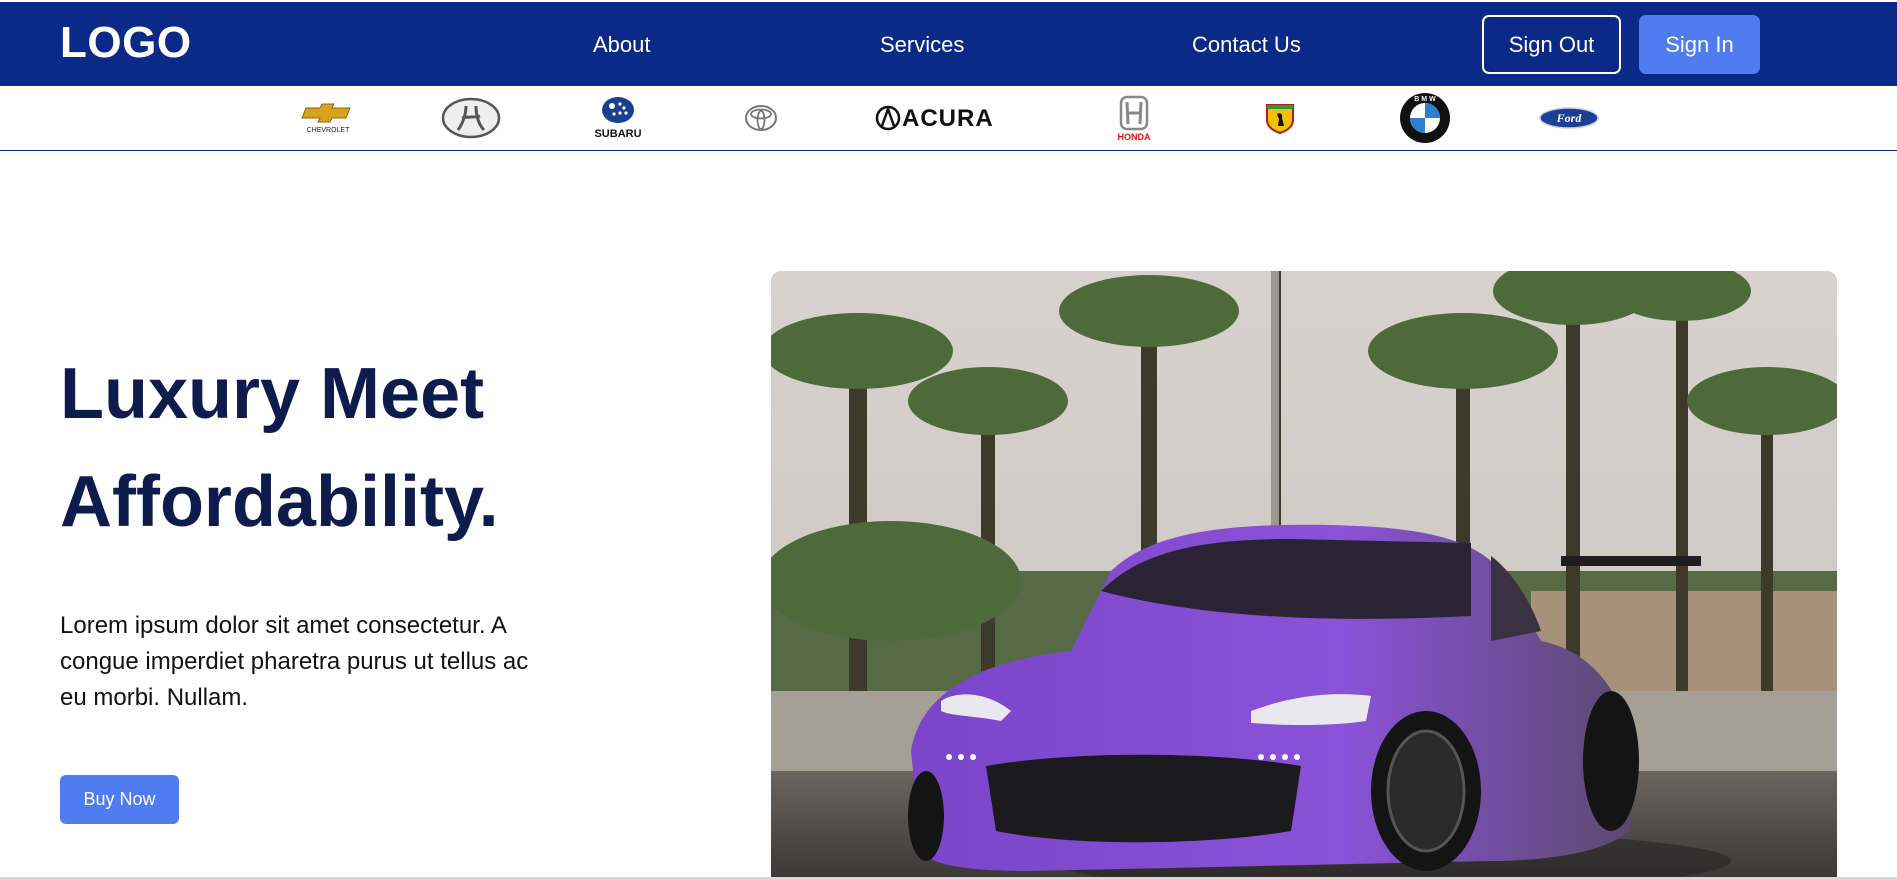  What do you see at coordinates (329, 130) in the screenshot?
I see `svg-text: CHEVROLET` at bounding box center [329, 130].